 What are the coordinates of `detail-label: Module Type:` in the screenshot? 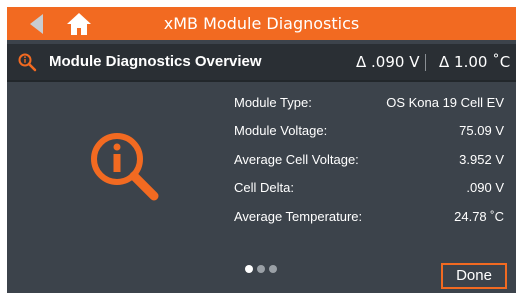 It's located at (273, 102).